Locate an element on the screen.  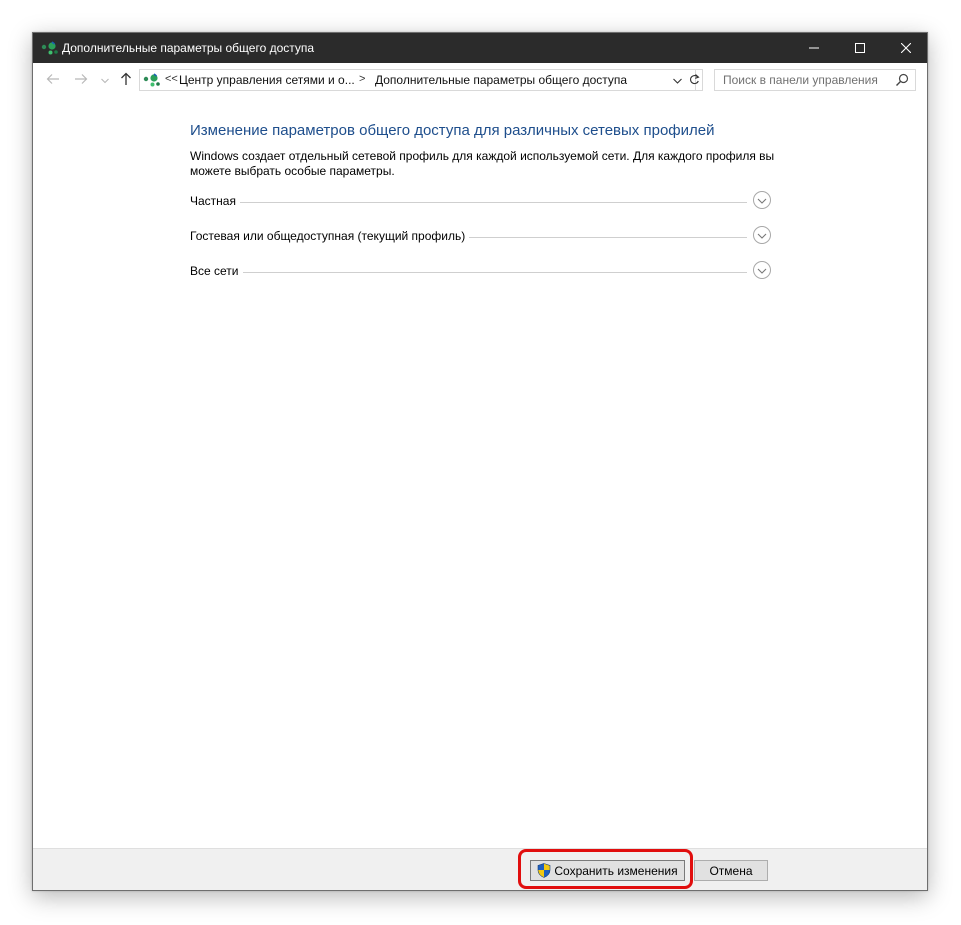
refresh-icon is located at coordinates (694, 80).